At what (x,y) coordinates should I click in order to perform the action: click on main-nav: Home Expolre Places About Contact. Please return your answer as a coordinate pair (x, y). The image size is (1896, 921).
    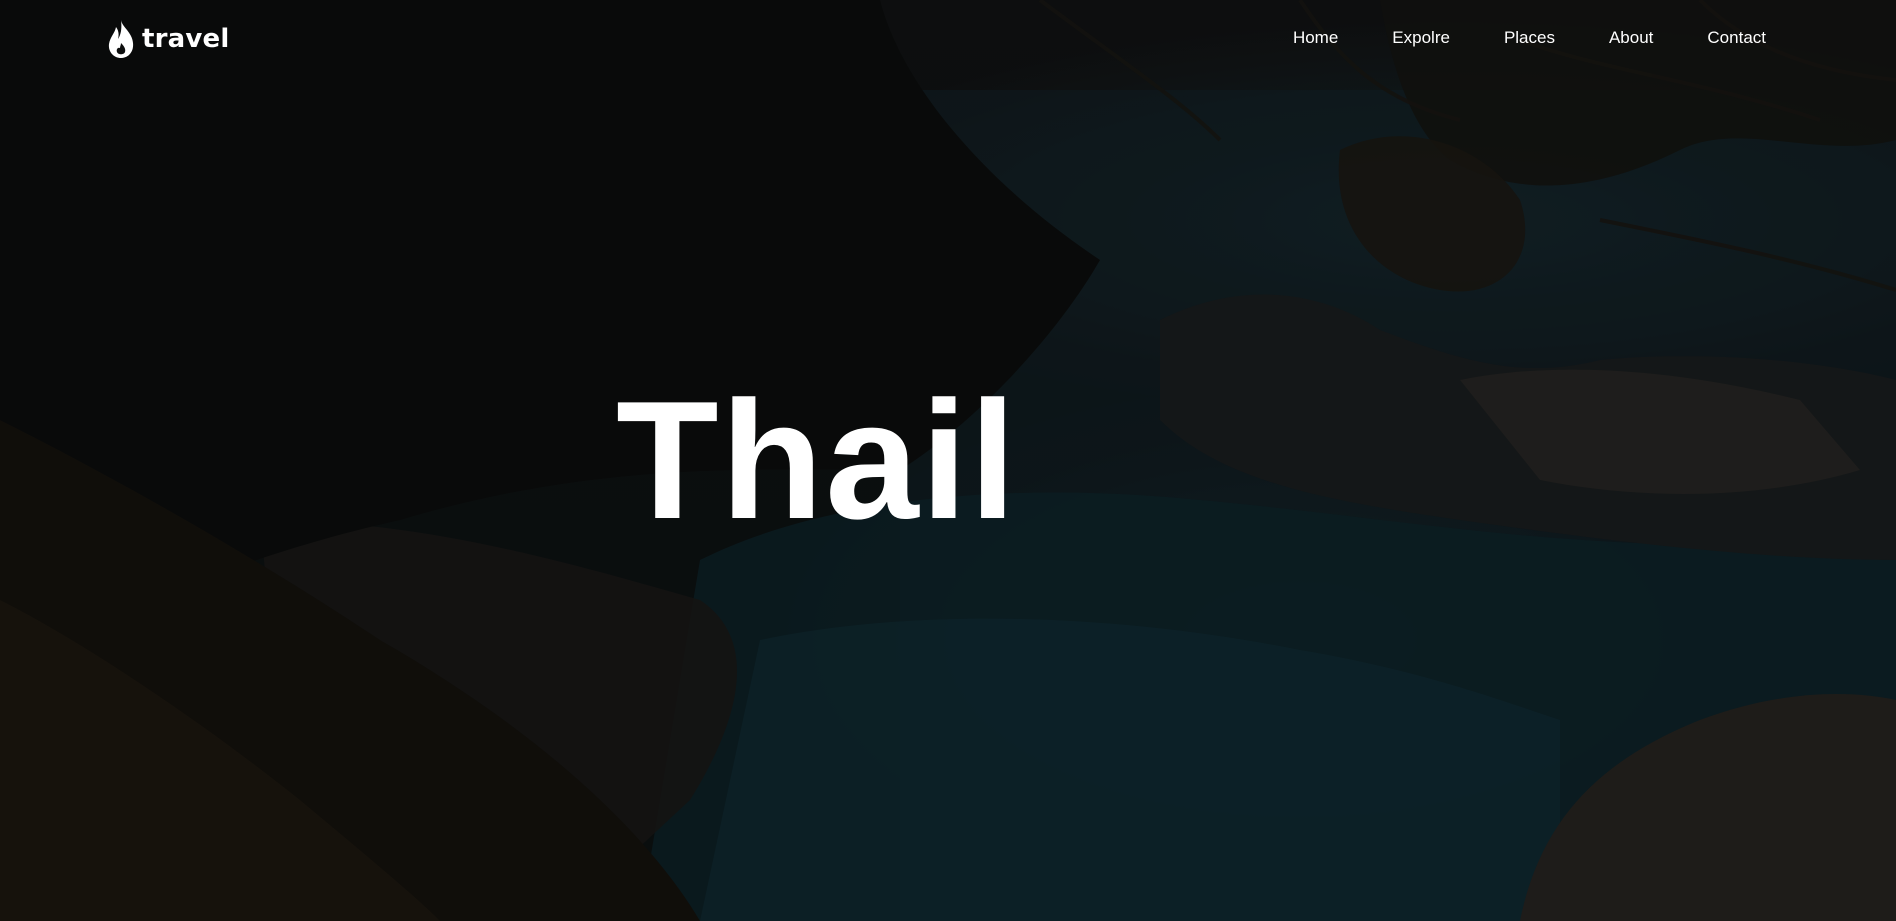
    Looking at the image, I should click on (1516, 38).